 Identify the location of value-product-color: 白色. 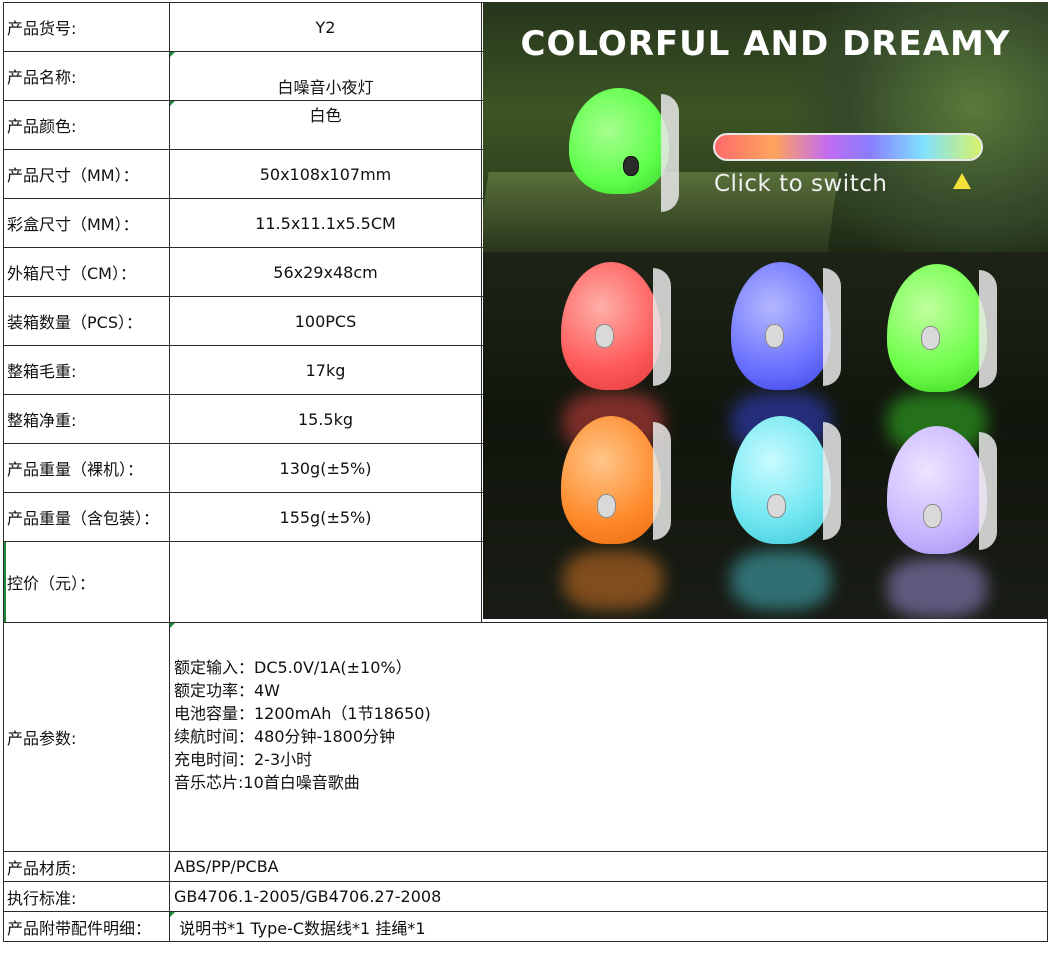
(325, 114).